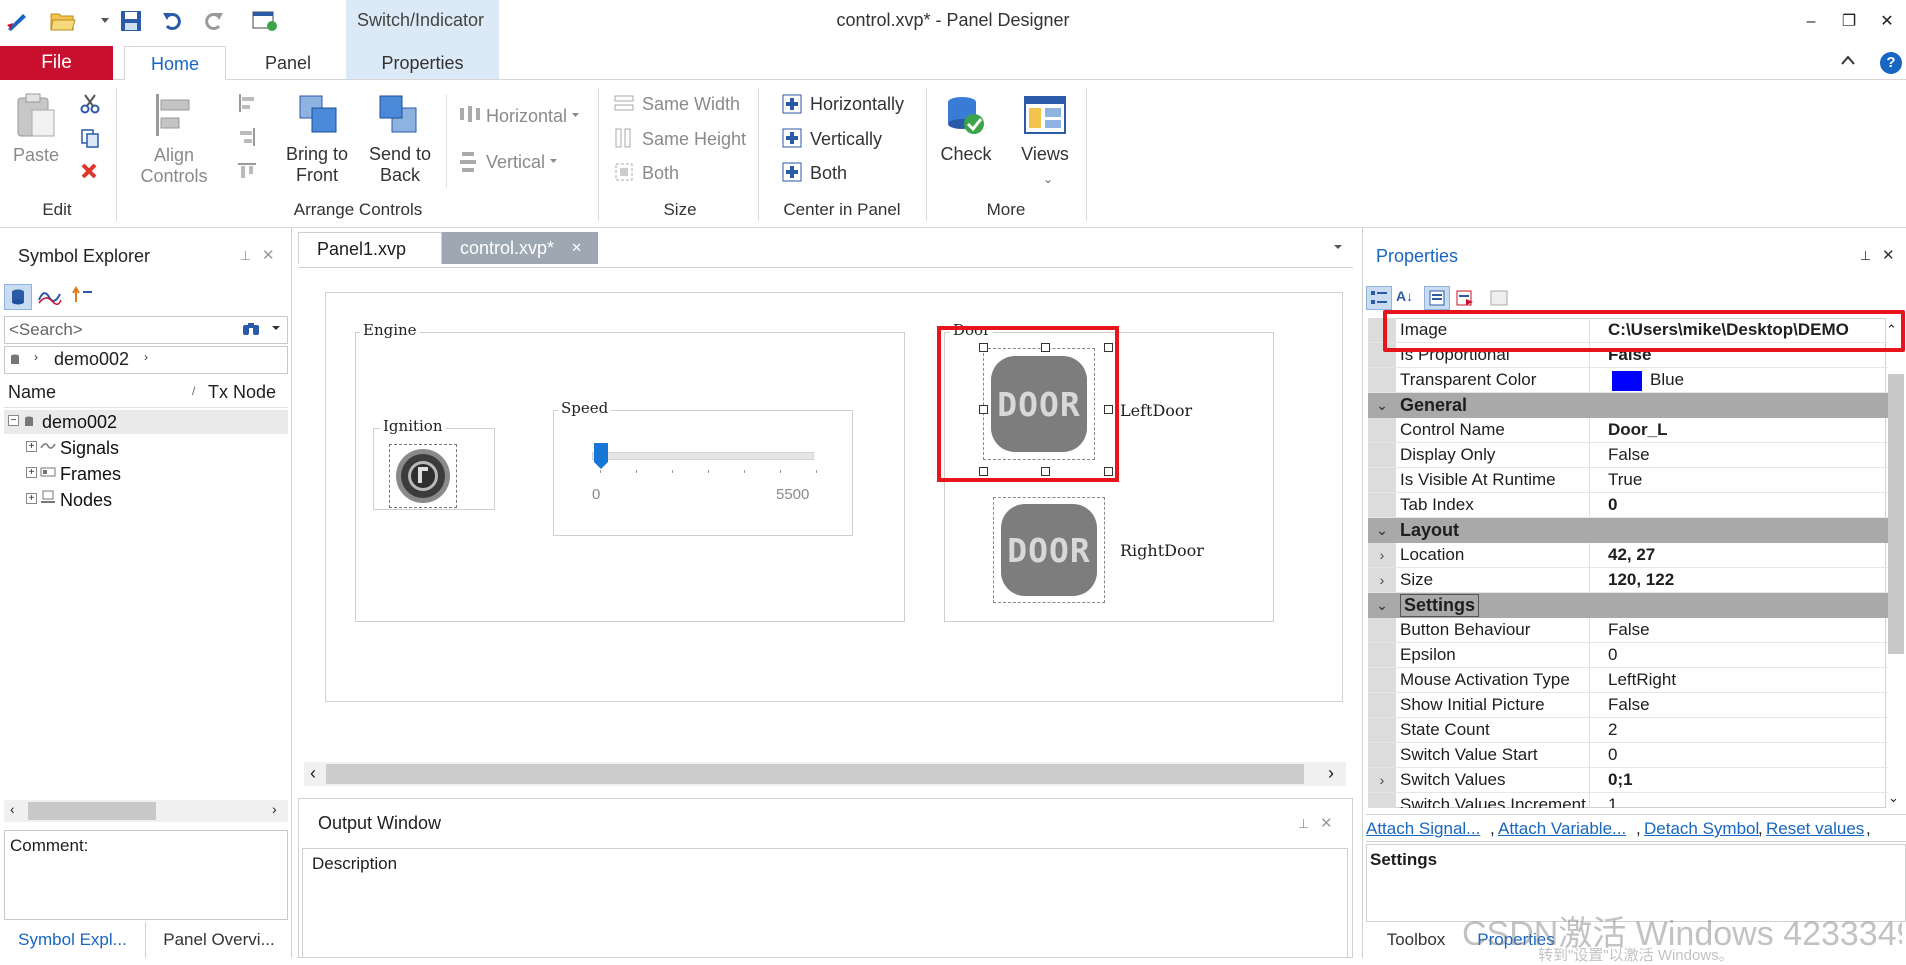  I want to click on speed-slider-thumb, so click(601, 456).